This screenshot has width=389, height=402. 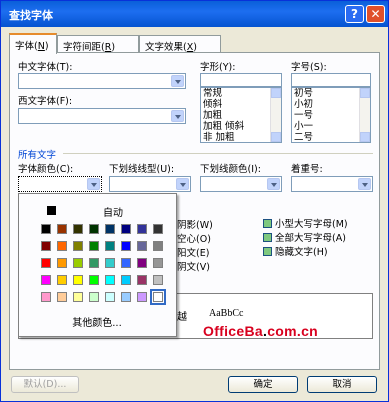 What do you see at coordinates (311, 224) in the screenshot?
I see `effect-label: 小型大写字母(M)` at bounding box center [311, 224].